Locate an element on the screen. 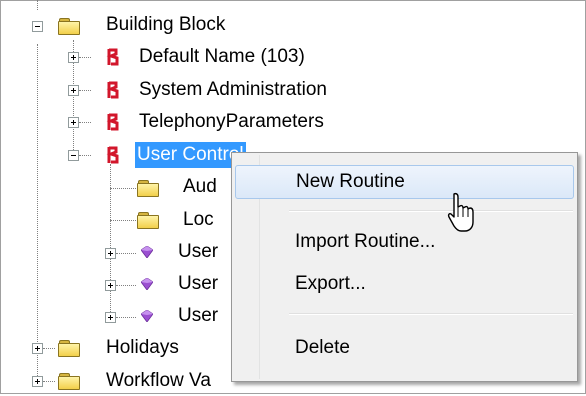  delete-menu-item: Delete is located at coordinates (404, 348).